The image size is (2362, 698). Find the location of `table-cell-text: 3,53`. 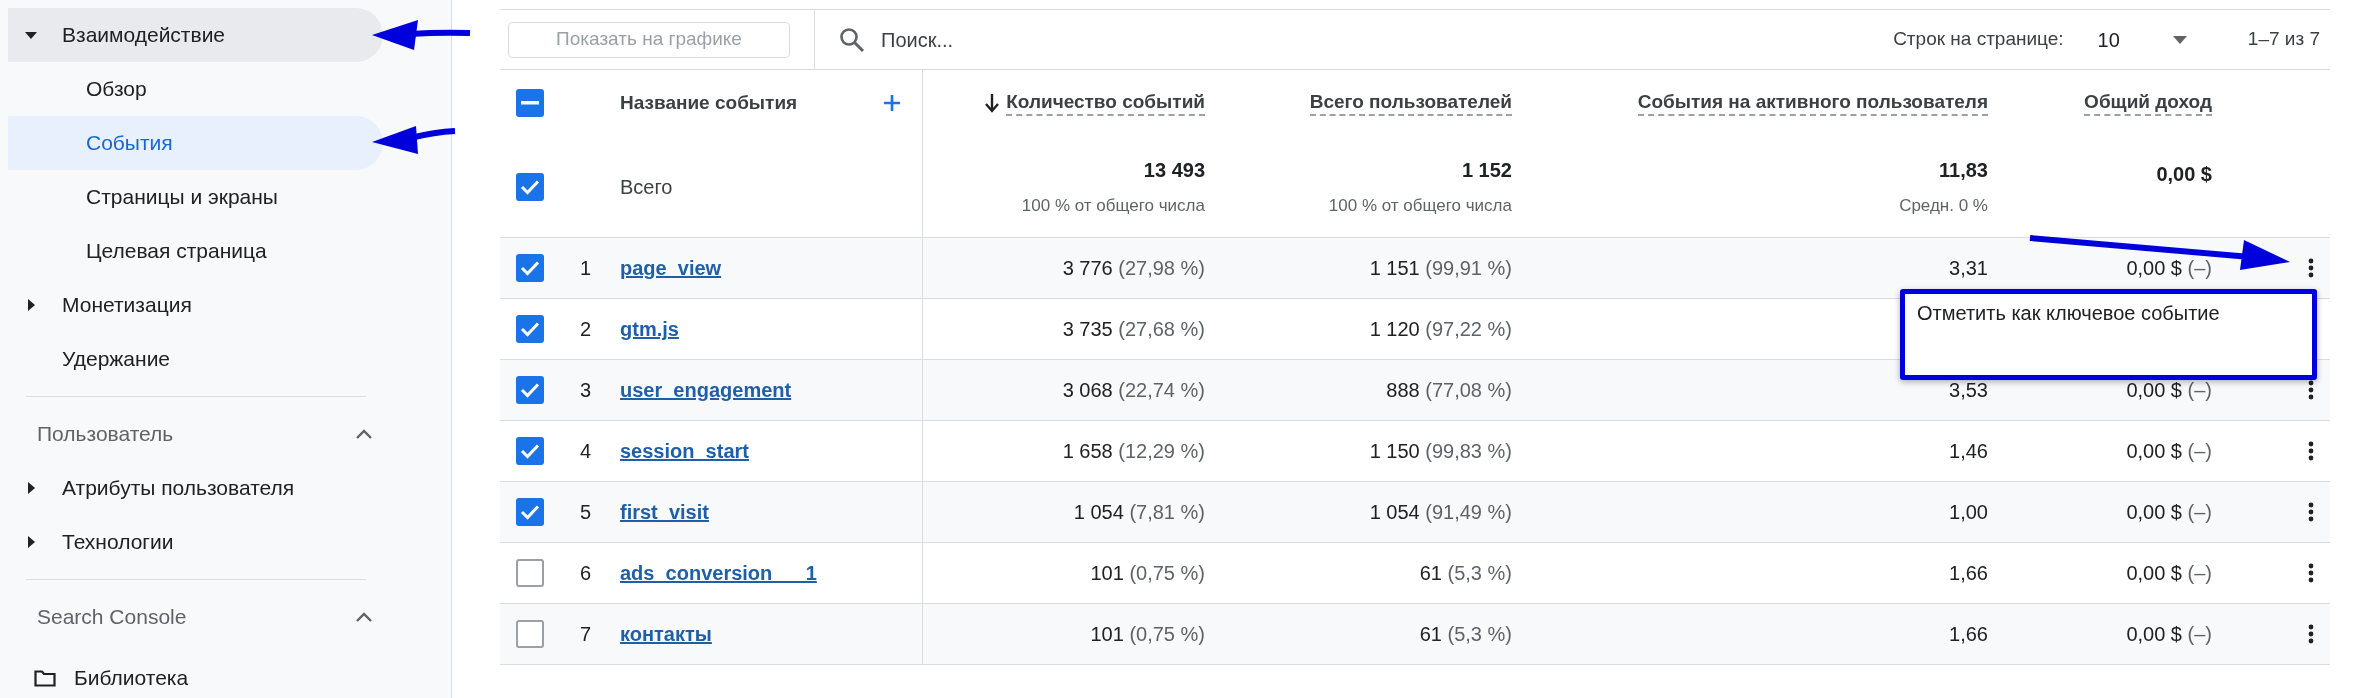

table-cell-text: 3,53 is located at coordinates (1968, 390).